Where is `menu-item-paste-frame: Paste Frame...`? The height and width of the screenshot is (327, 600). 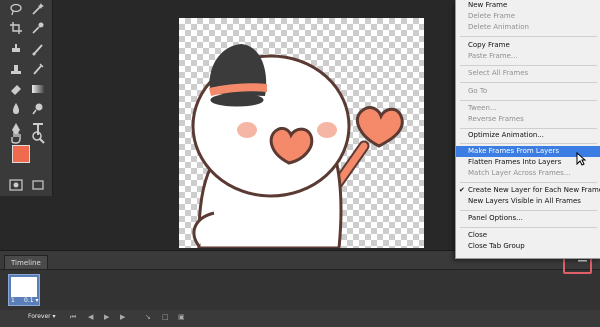
menu-item-paste-frame: Paste Frame... is located at coordinates (528, 56).